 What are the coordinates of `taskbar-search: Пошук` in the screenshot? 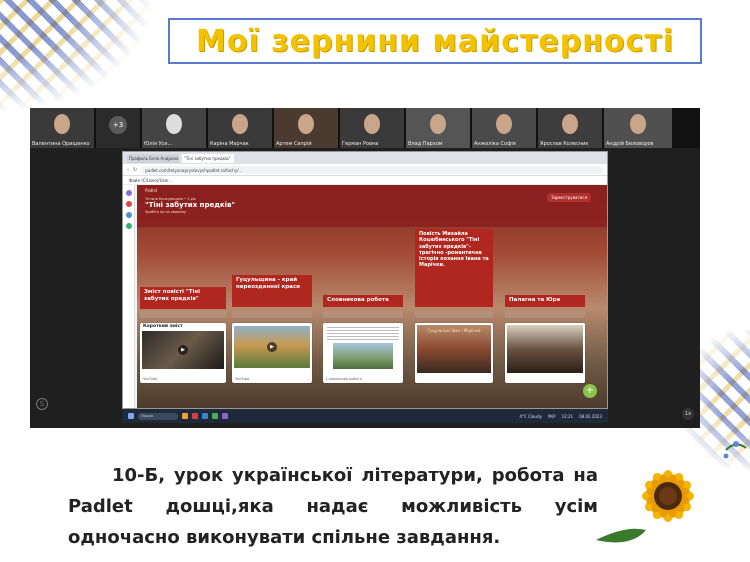 It's located at (158, 416).